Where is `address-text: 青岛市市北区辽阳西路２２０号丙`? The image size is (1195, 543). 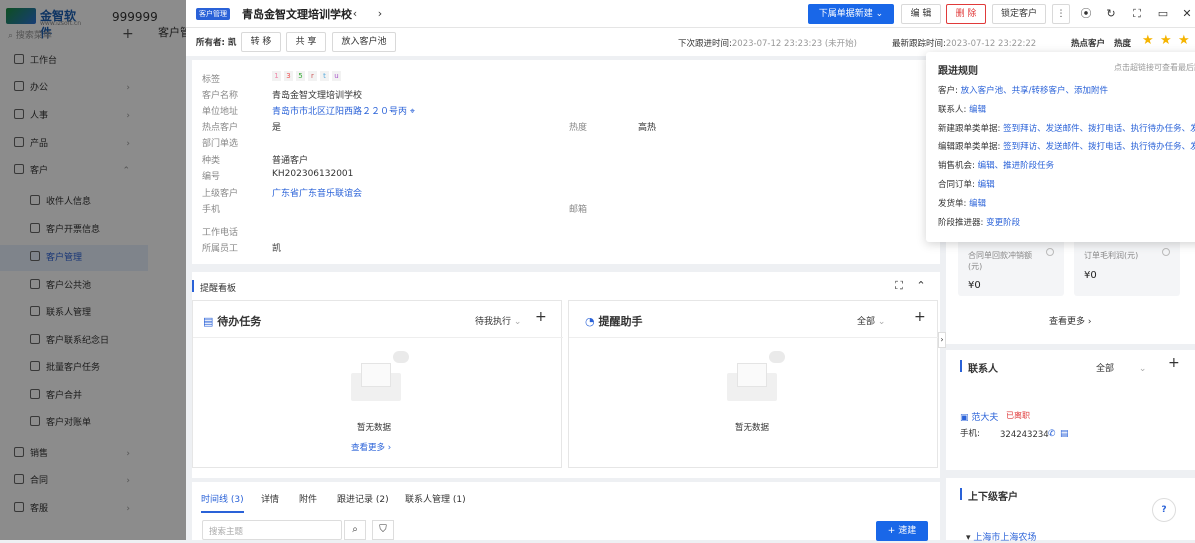 address-text: 青岛市市北区辽阳西路２２０号丙 is located at coordinates (340, 112).